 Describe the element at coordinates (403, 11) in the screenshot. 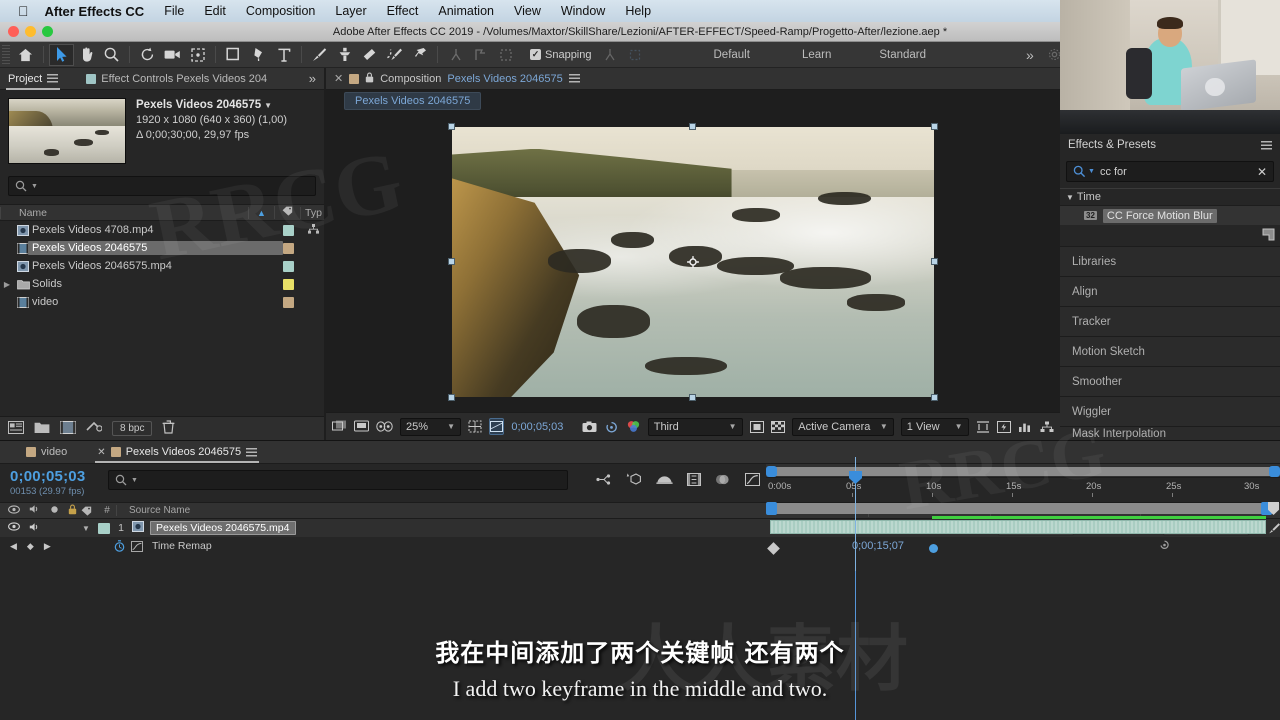

I see `menu-effect: Effect` at that location.